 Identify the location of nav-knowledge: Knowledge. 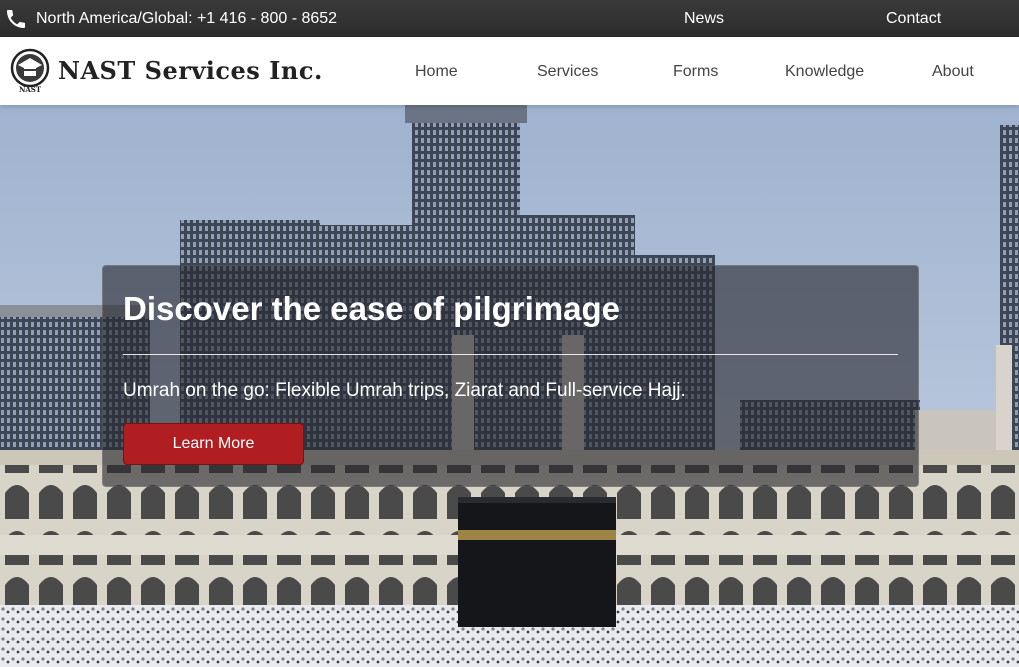
(824, 72).